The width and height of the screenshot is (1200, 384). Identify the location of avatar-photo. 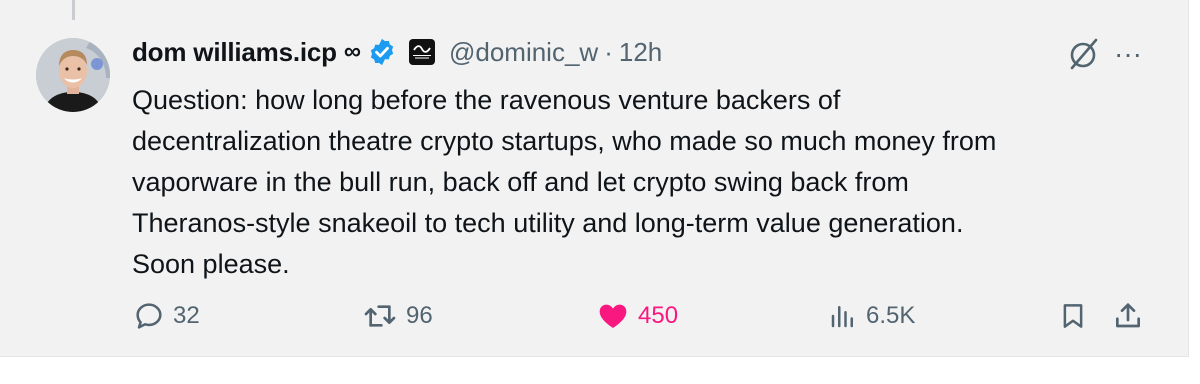
(73, 75).